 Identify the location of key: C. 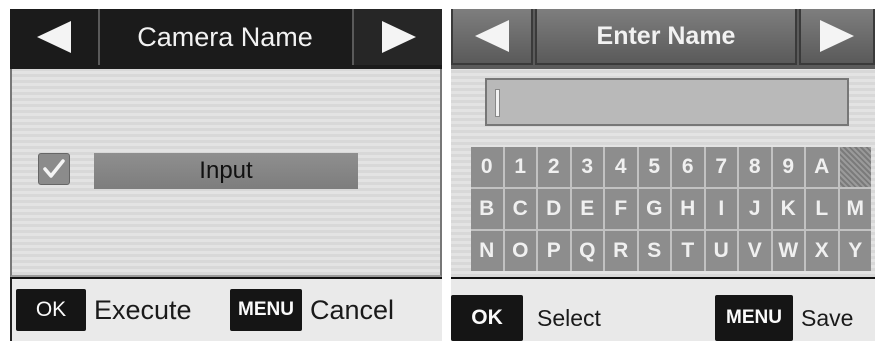
(520, 209).